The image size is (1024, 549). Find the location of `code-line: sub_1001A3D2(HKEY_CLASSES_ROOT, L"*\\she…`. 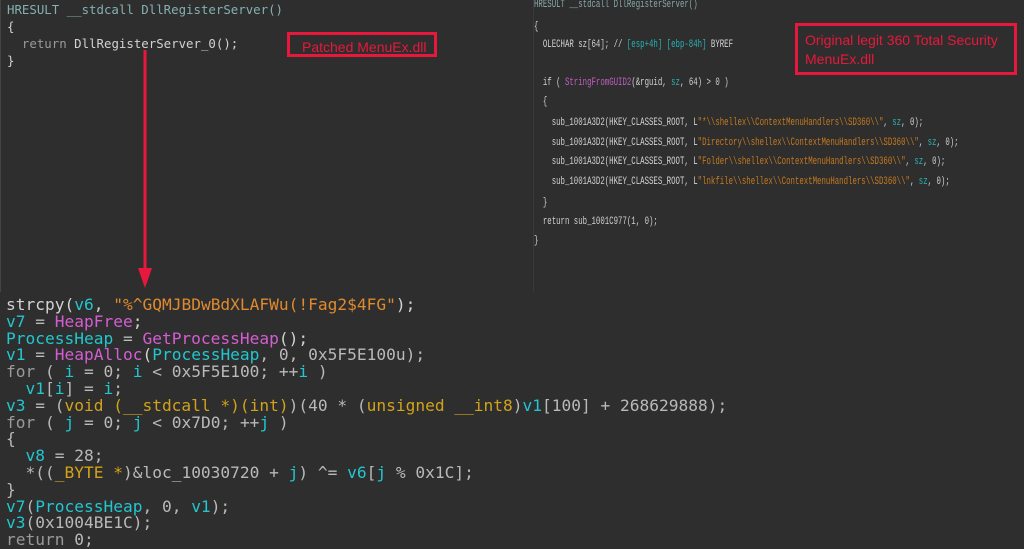

code-line: sub_1001A3D2(HKEY_CLASSES_ROOT, L"*\\she… is located at coordinates (729, 123).